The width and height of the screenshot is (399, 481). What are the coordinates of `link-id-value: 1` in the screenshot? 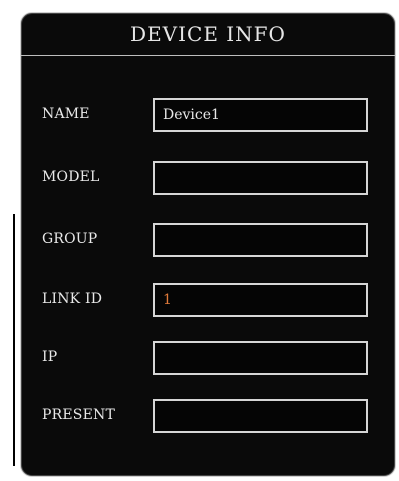 It's located at (167, 300).